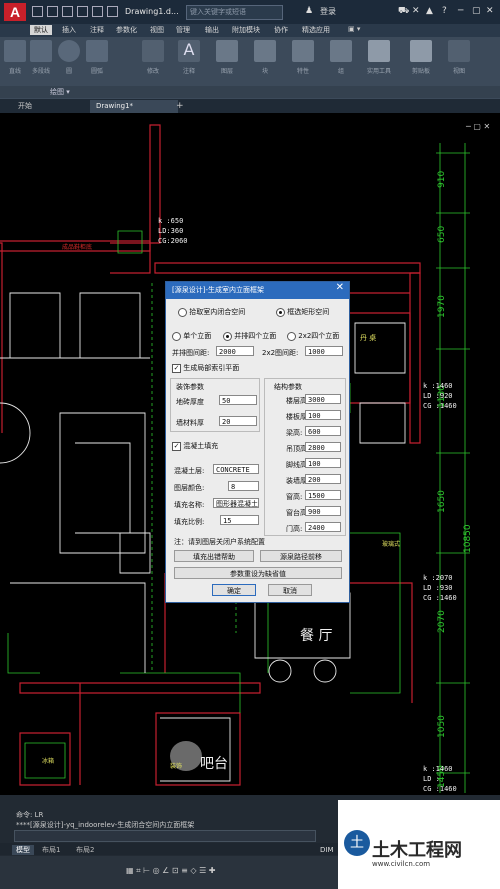  What do you see at coordinates (191, 353) in the screenshot?
I see `side-spacing-label: 并排图间距:` at bounding box center [191, 353].